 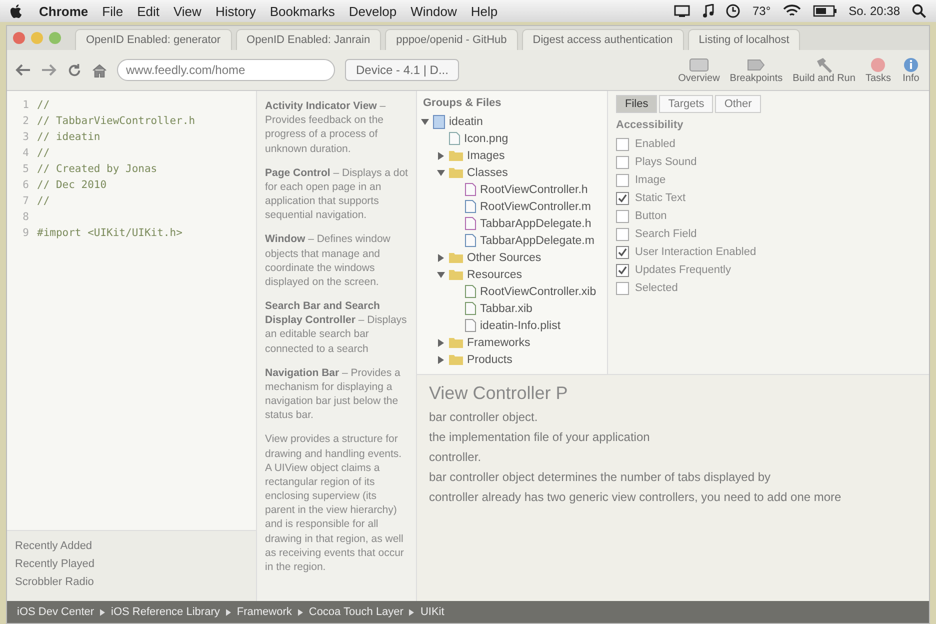 What do you see at coordinates (466, 122) in the screenshot?
I see `tree-item: ideatin` at bounding box center [466, 122].